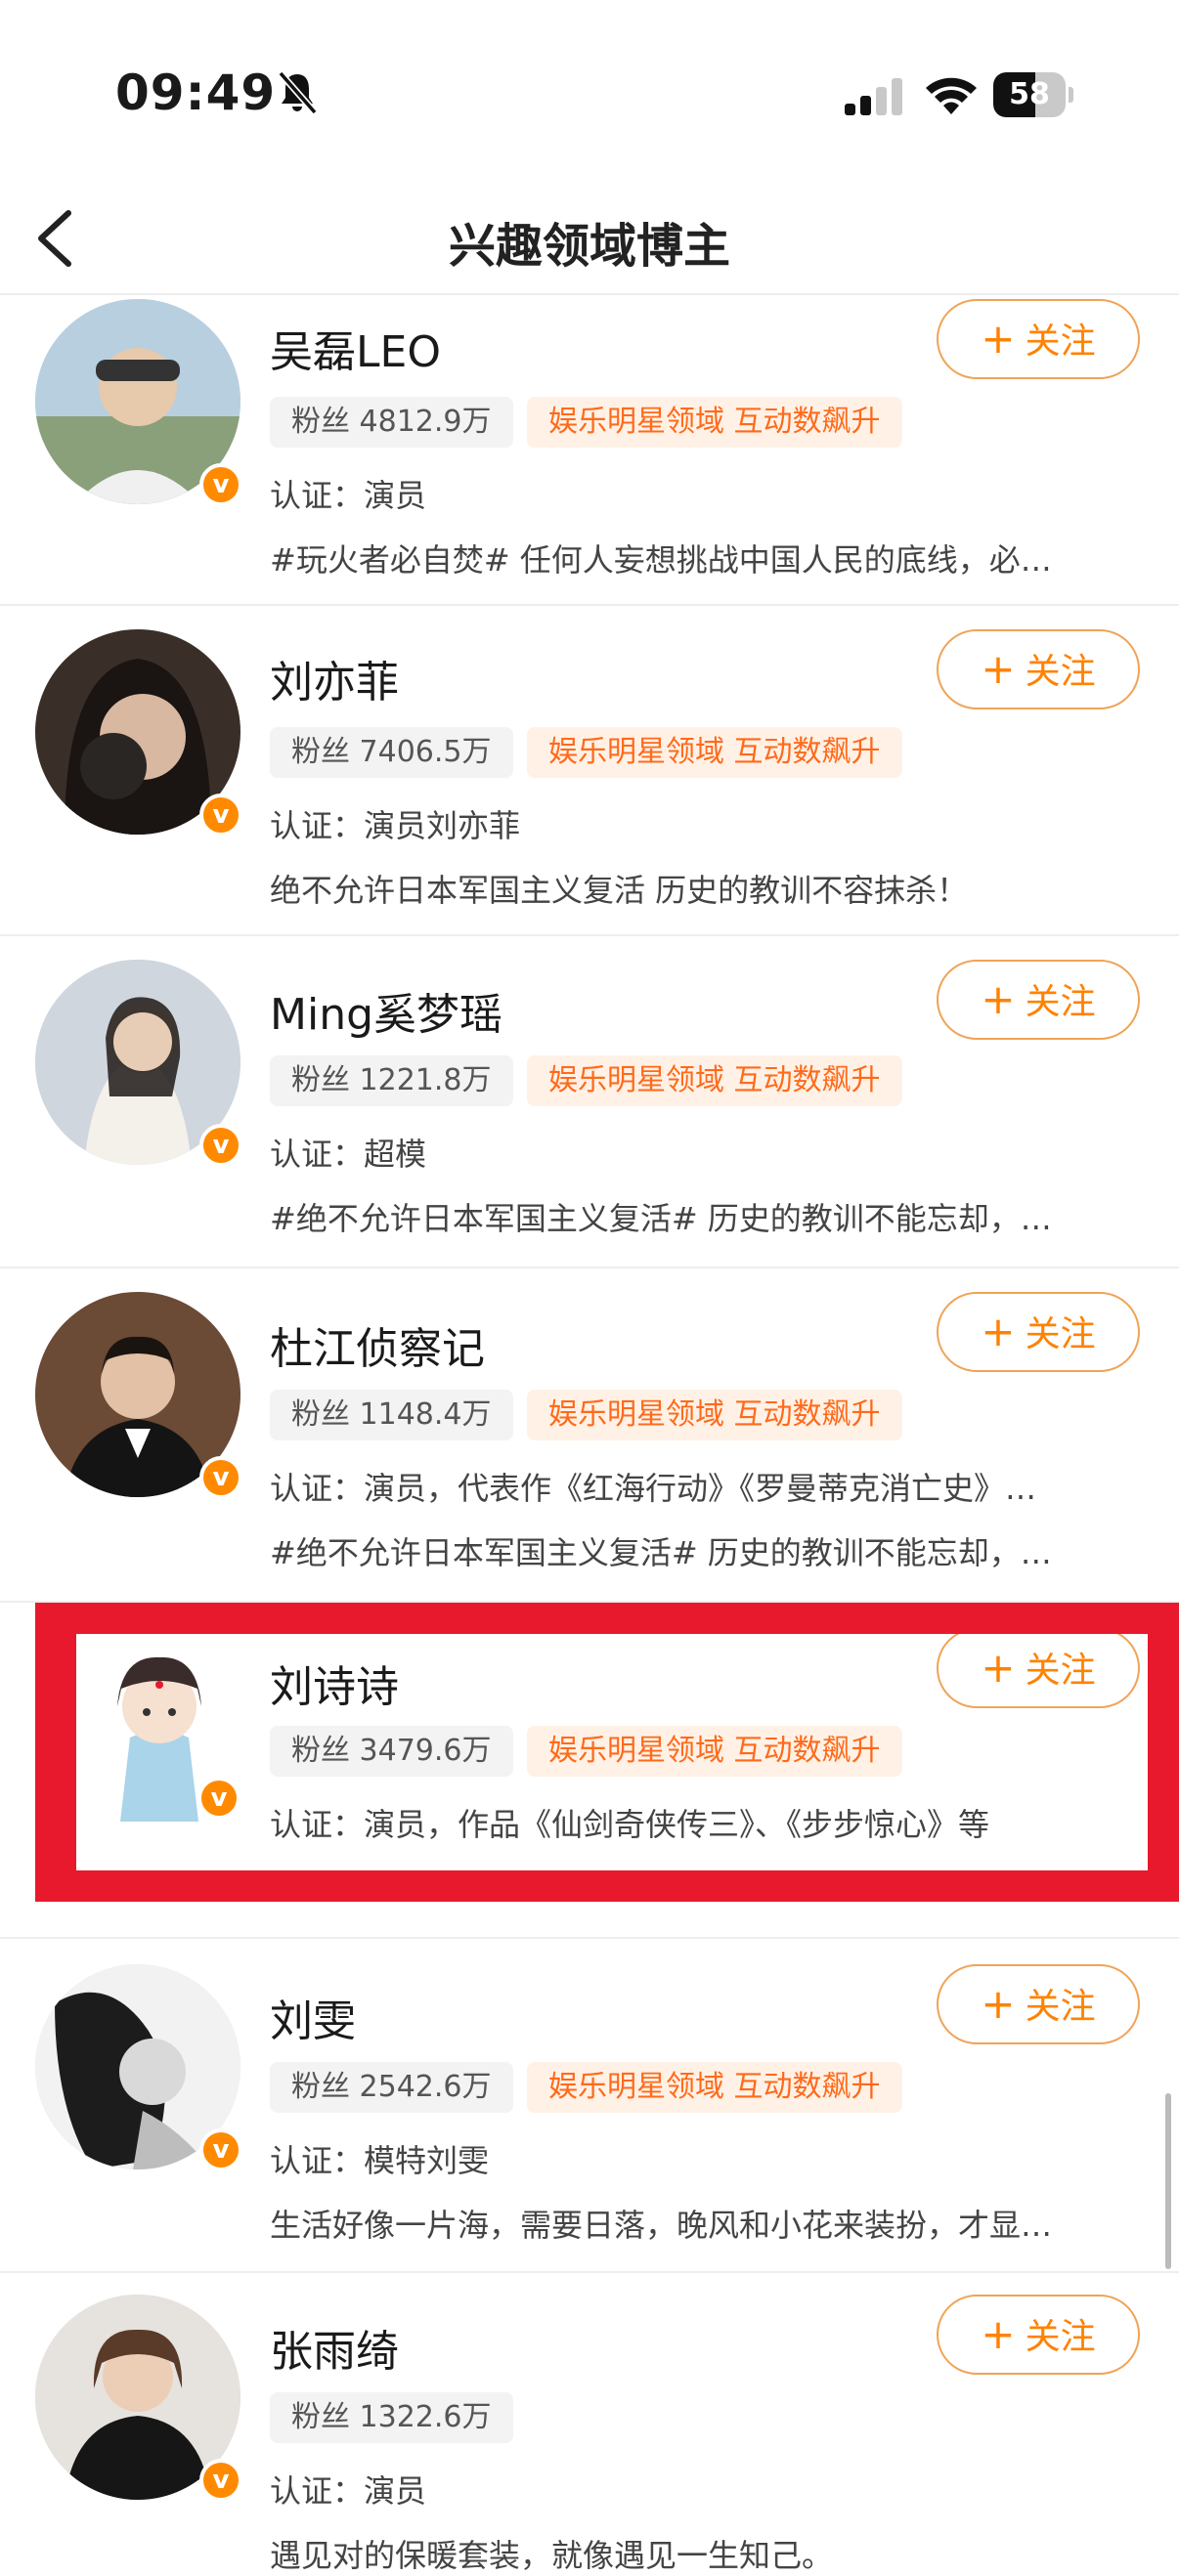  What do you see at coordinates (334, 2348) in the screenshot?
I see `blogger-name: 张雨绮` at bounding box center [334, 2348].